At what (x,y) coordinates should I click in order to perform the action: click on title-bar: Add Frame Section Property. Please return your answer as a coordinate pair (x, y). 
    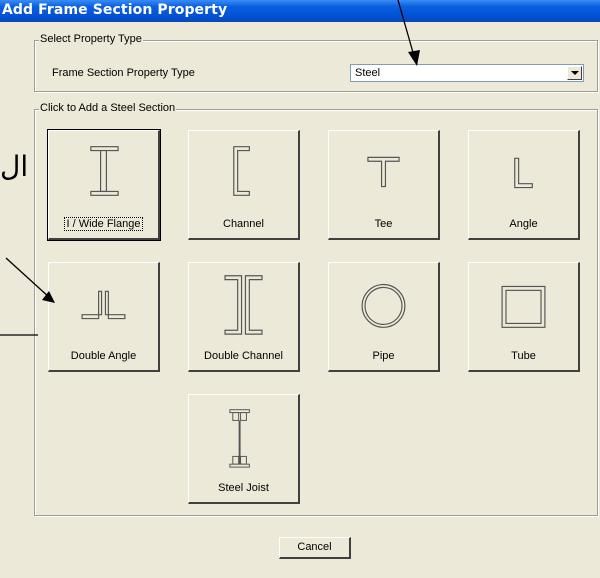
    Looking at the image, I should click on (300, 11).